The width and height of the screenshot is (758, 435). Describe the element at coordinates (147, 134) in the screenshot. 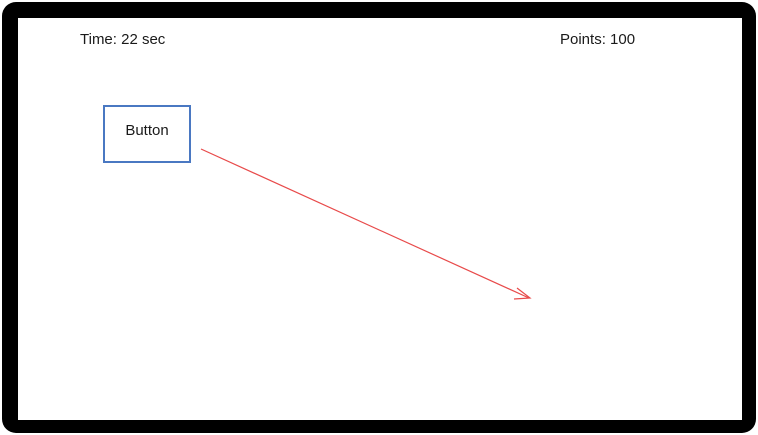

I see `game-button: Button` at that location.